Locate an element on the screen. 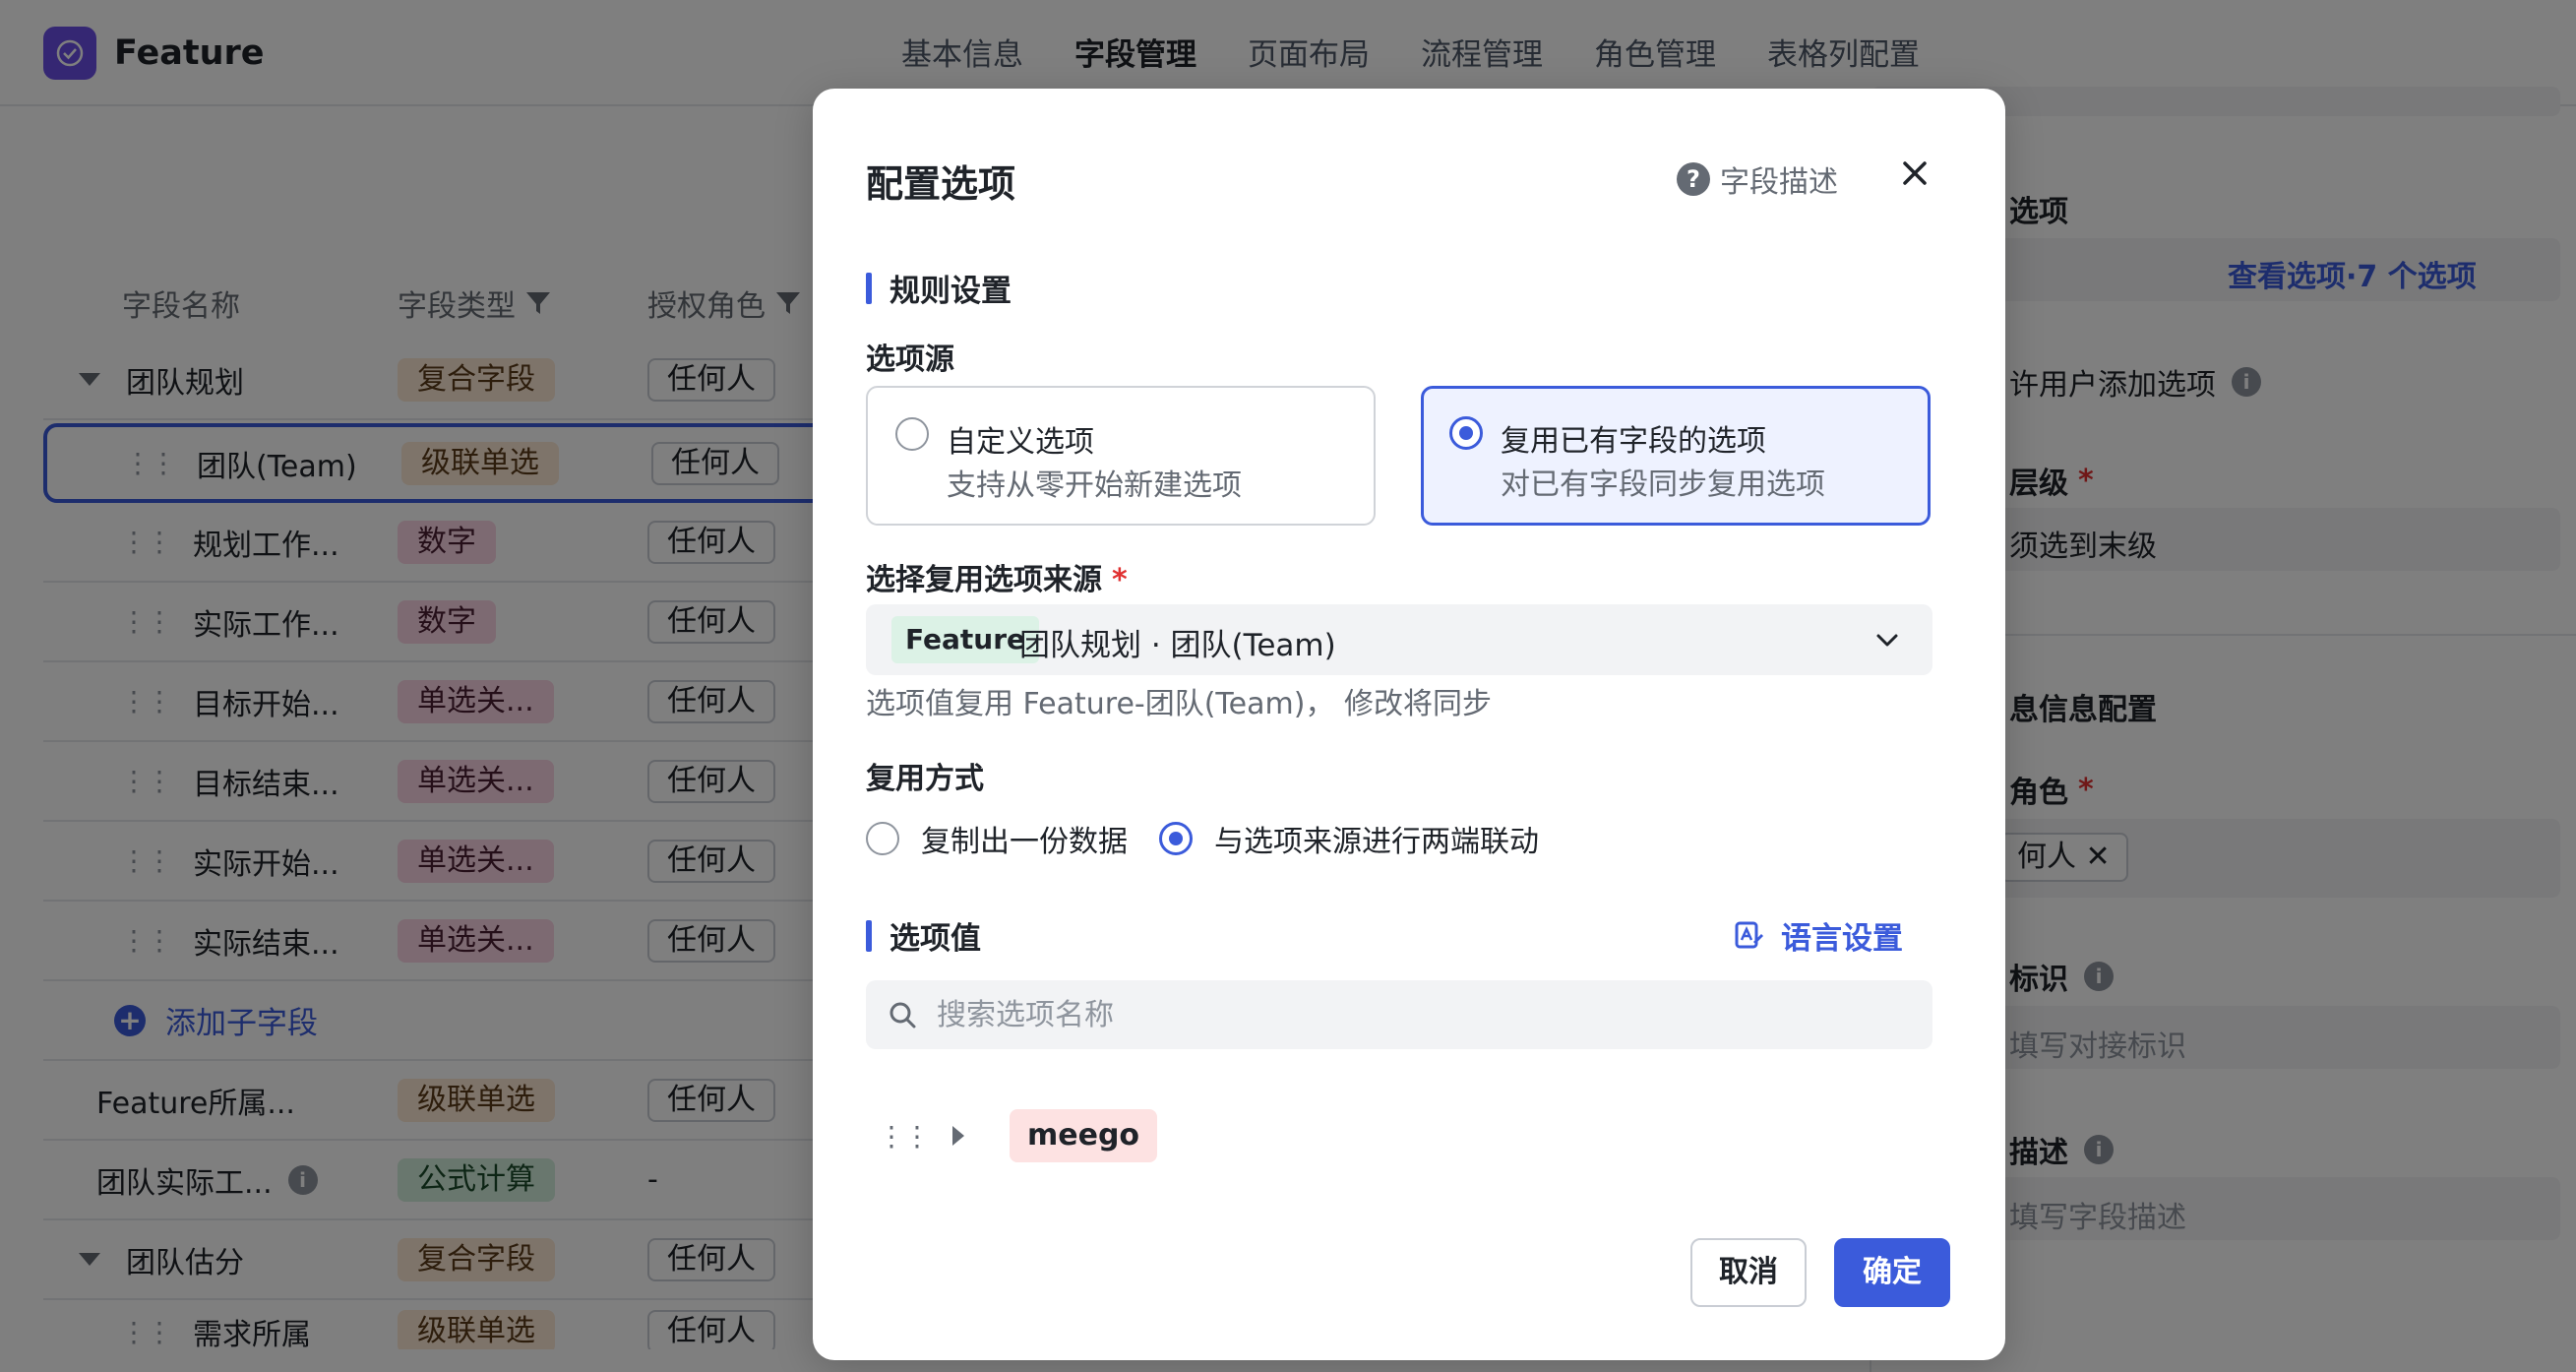 The height and width of the screenshot is (1372, 2576). language-settings-button: 语言设置 is located at coordinates (1818, 936).